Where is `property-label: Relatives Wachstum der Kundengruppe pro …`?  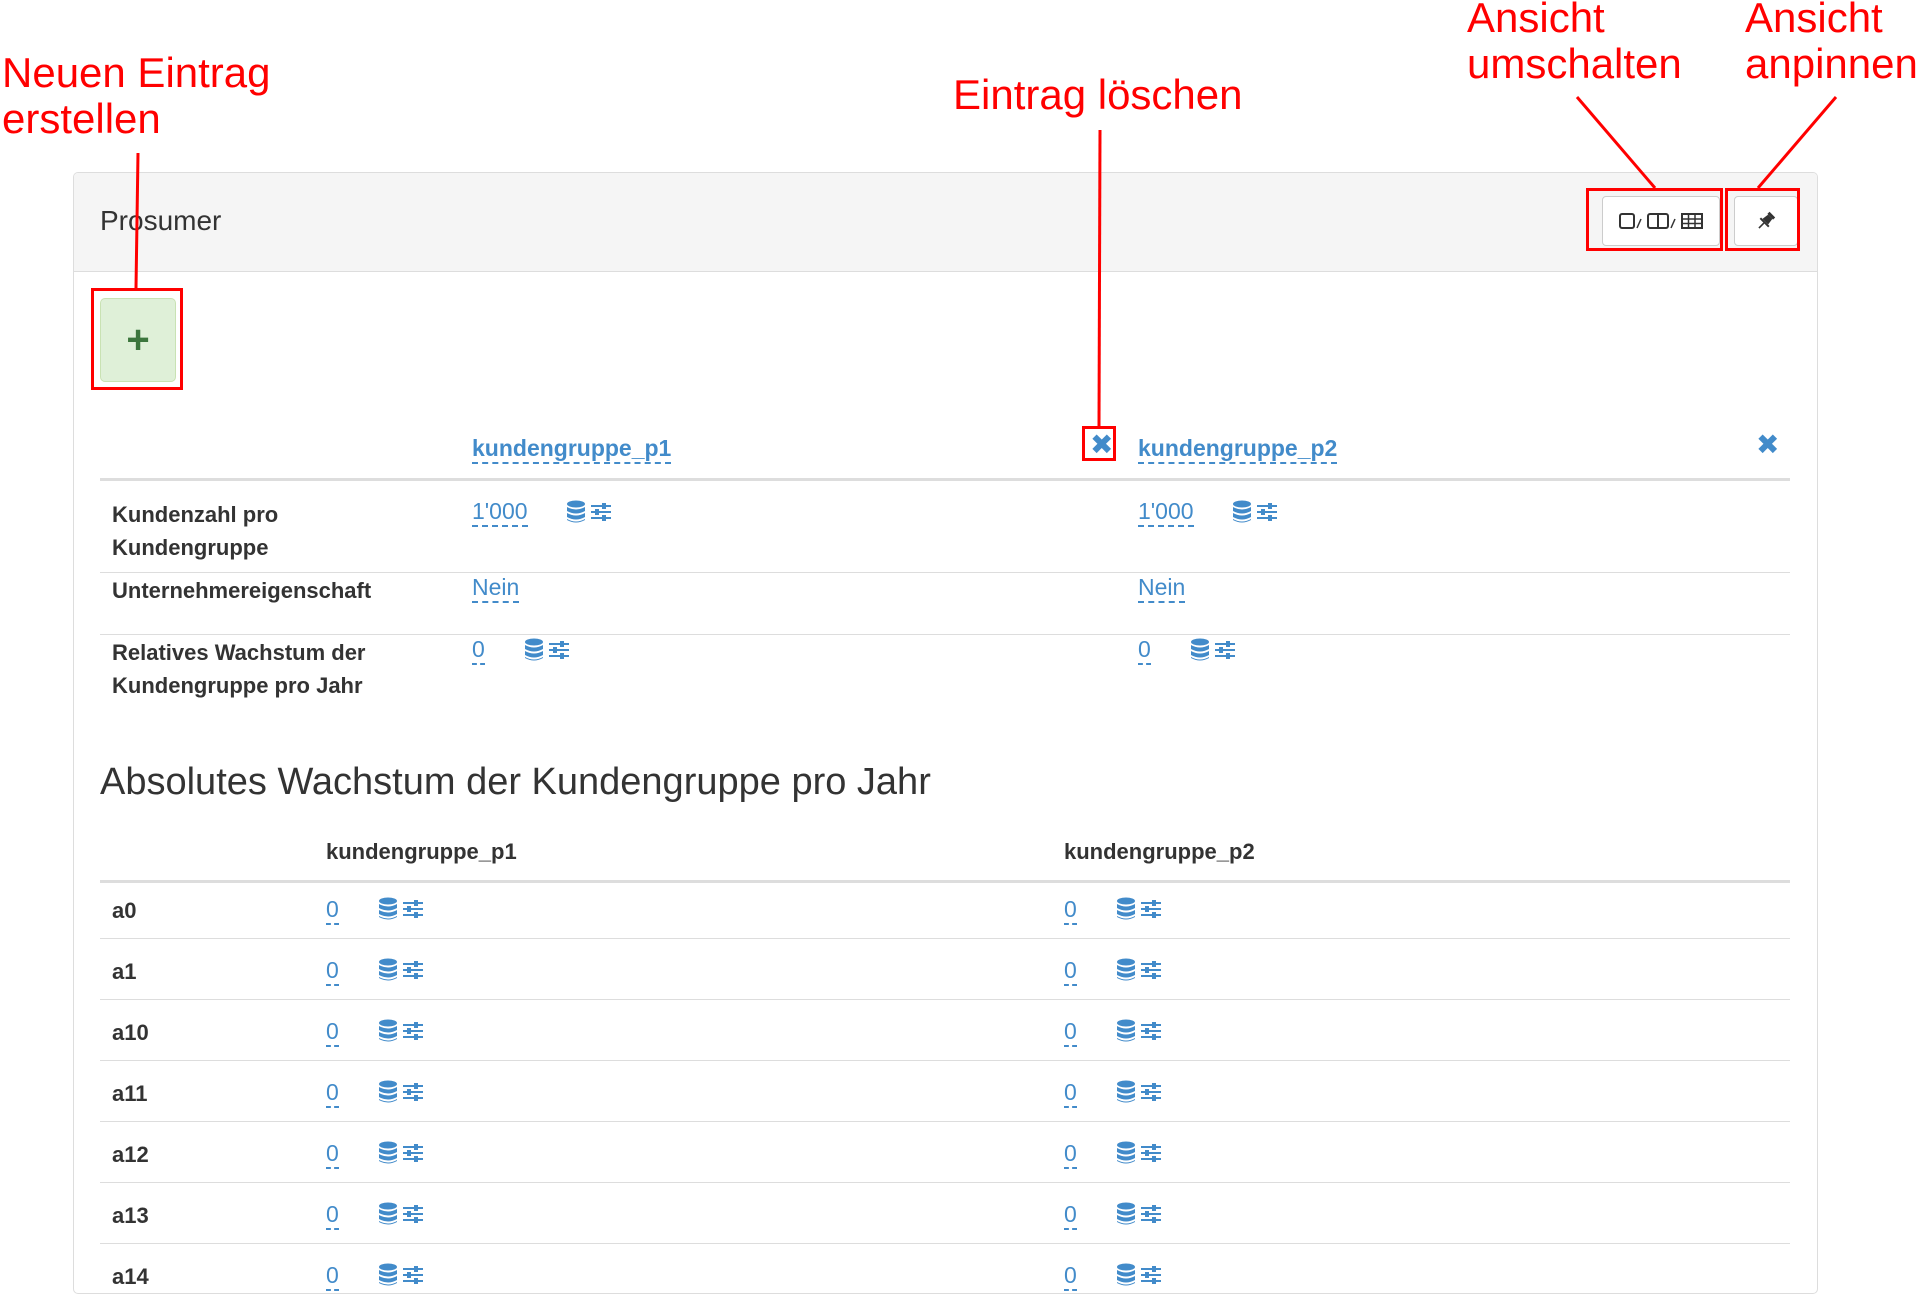 property-label: Relatives Wachstum der Kundengruppe pro … is located at coordinates (239, 669).